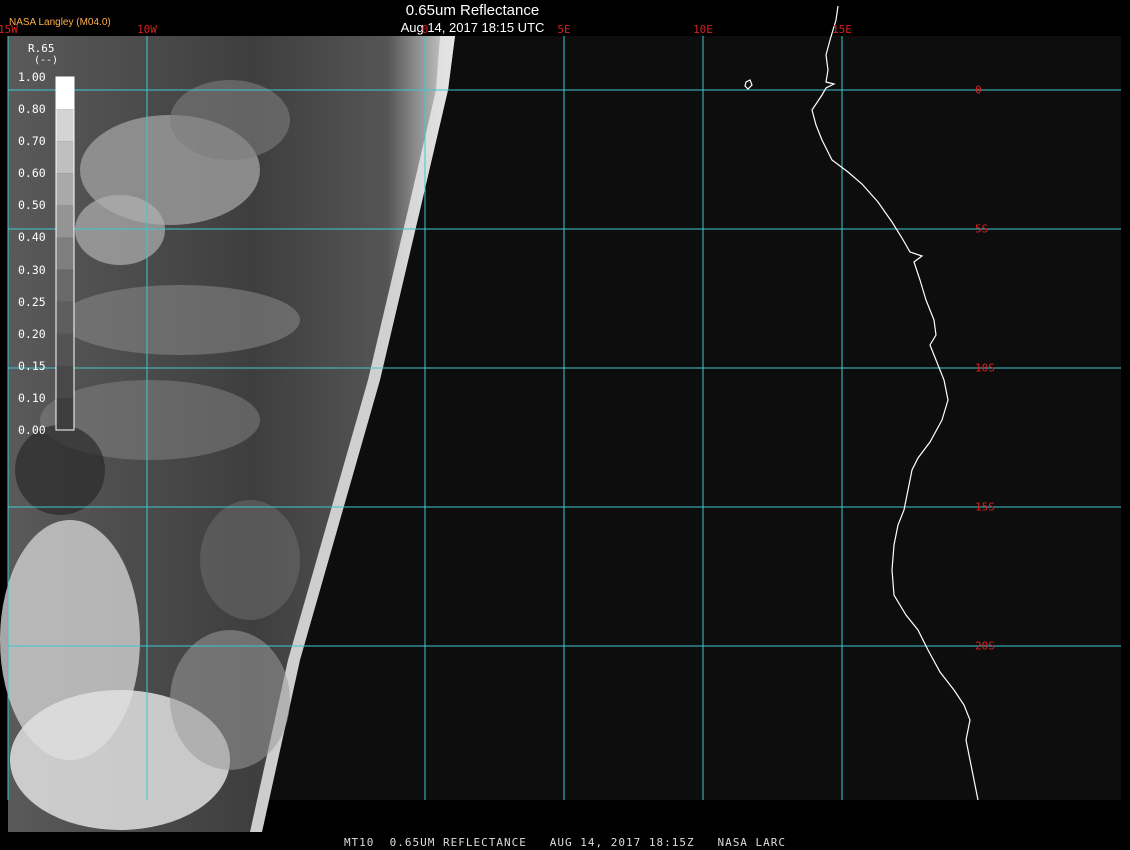  Describe the element at coordinates (41, 48) in the screenshot. I see `legend-title: R.65` at that location.